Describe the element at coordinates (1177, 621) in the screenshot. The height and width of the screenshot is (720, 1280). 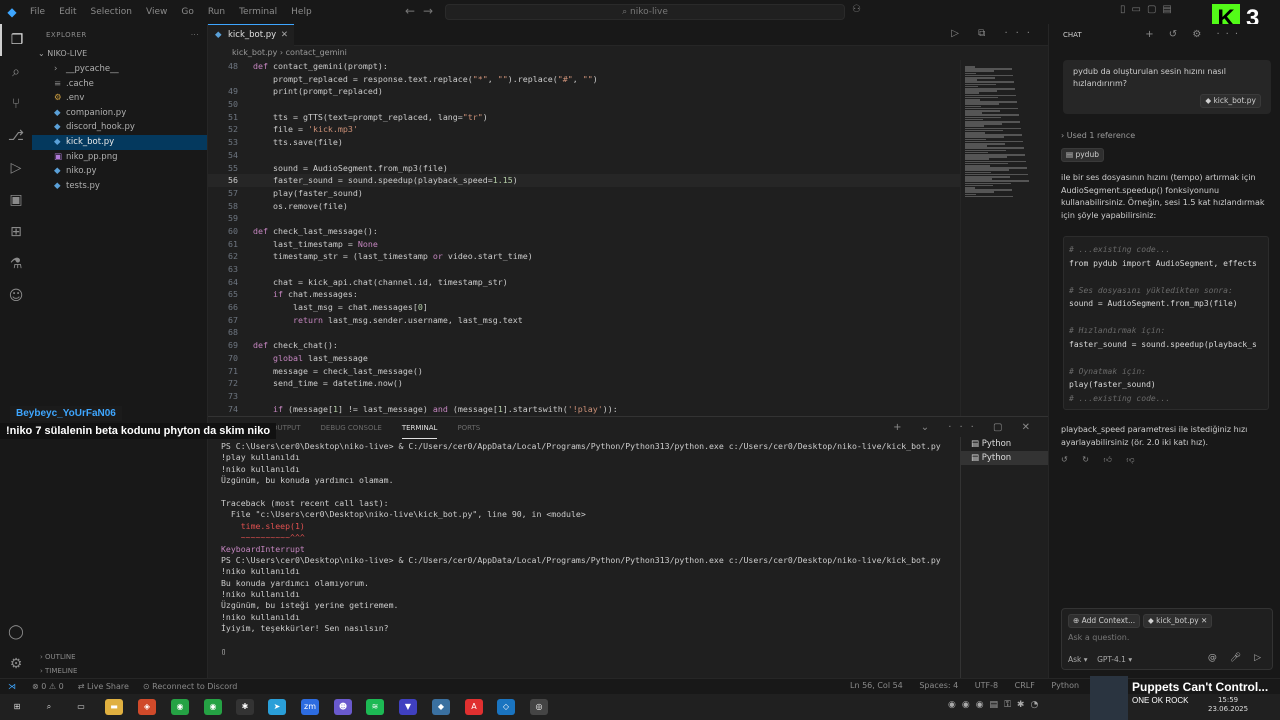
I see `context-file-chip: ◆ kick_bot.py ✕` at that location.